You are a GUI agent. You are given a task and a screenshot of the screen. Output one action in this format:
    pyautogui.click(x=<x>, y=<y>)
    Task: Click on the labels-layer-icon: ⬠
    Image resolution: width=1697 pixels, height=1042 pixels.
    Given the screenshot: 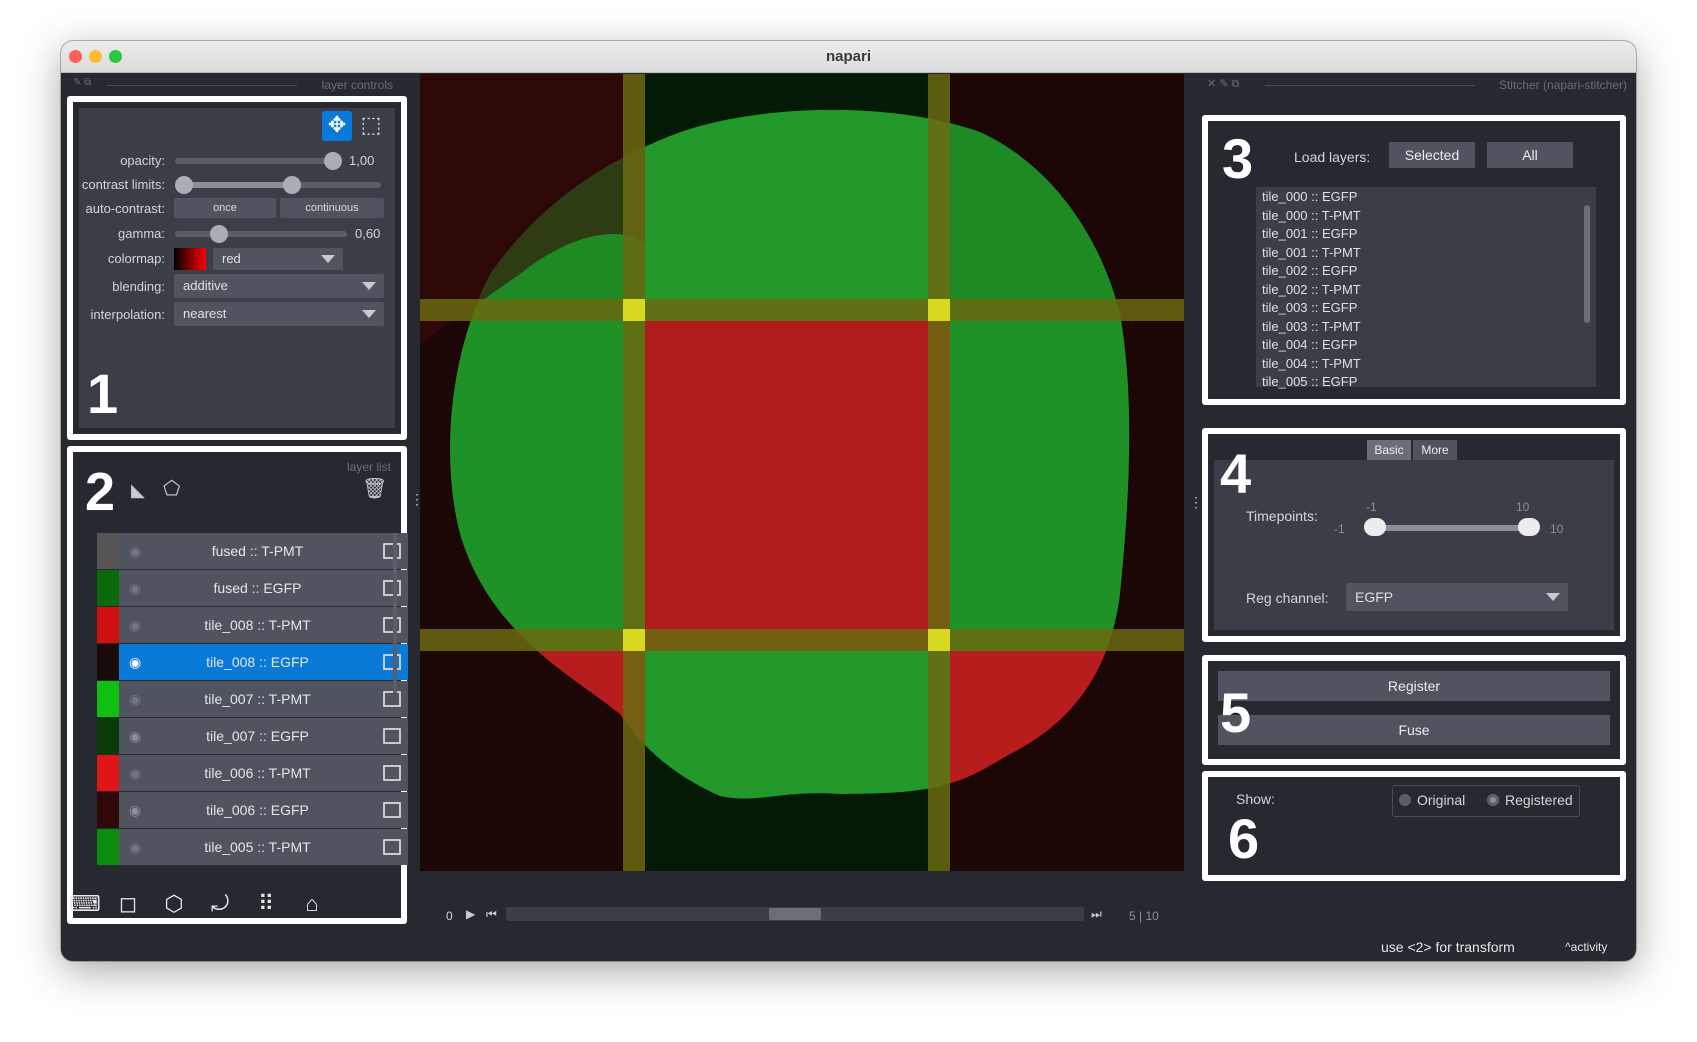 What is the action you would take?
    pyautogui.click(x=171, y=488)
    